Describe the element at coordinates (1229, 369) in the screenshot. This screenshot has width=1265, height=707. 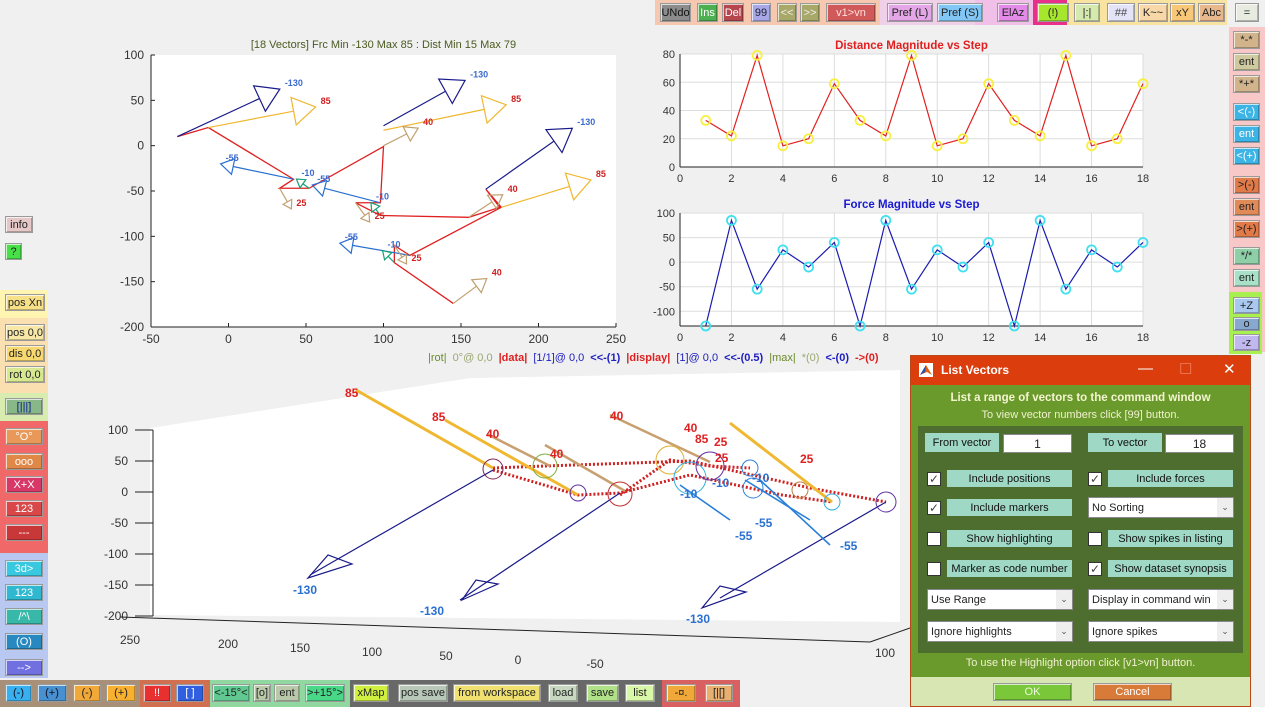
I see `close-button: ✕` at that location.